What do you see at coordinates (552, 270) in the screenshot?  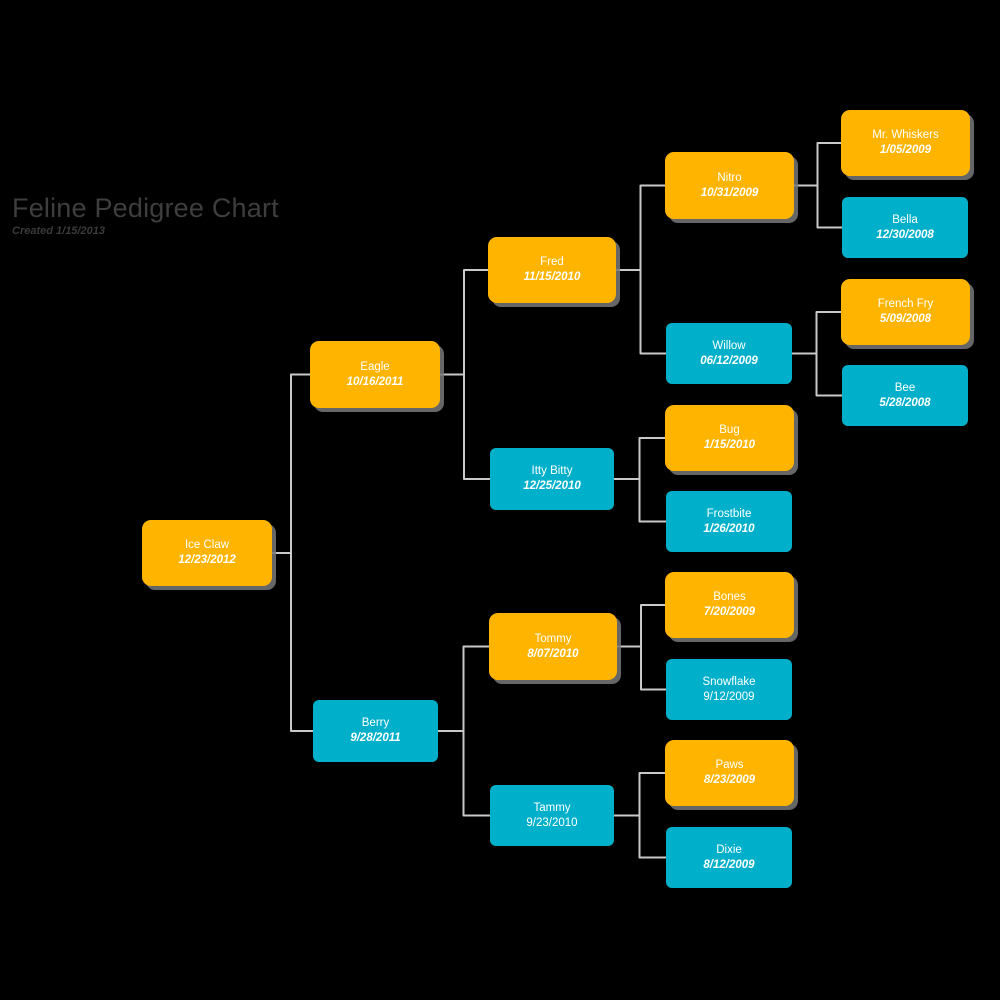 I see `pedigree-node-fred: Fred 11/15/2010` at bounding box center [552, 270].